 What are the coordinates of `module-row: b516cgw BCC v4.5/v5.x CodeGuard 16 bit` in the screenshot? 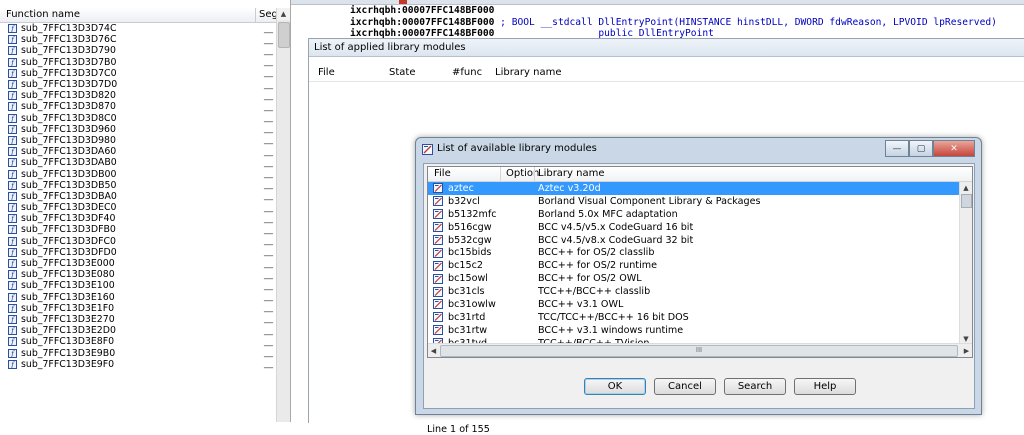 It's located at (693, 227).